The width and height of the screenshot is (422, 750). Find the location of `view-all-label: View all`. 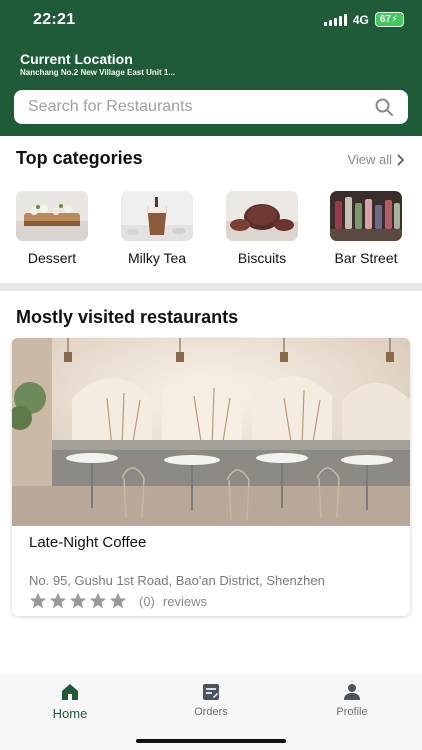

view-all-label: View all is located at coordinates (369, 159).